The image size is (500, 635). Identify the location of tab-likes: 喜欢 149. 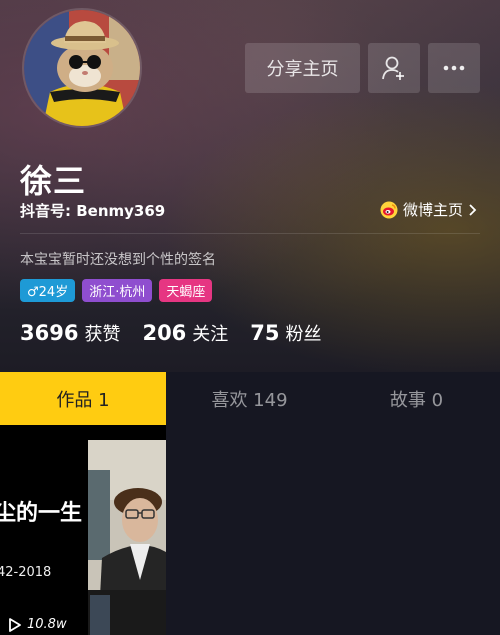
(249, 398).